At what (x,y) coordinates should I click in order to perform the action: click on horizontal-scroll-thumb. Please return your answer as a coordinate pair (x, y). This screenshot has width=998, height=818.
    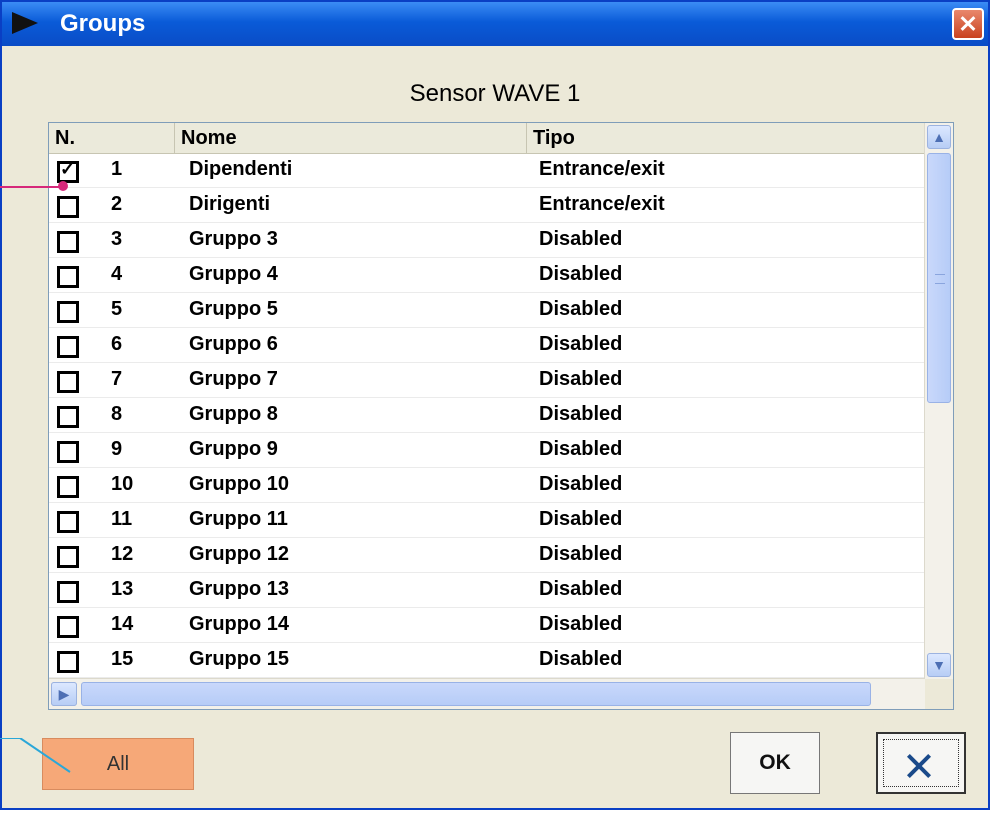
    Looking at the image, I should click on (476, 694).